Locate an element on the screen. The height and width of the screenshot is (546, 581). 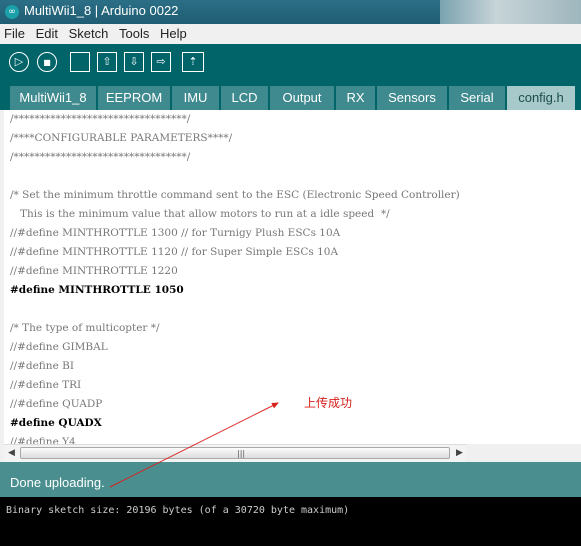
window-title: MultiWii1_8 | Arduino 0022 is located at coordinates (101, 10).